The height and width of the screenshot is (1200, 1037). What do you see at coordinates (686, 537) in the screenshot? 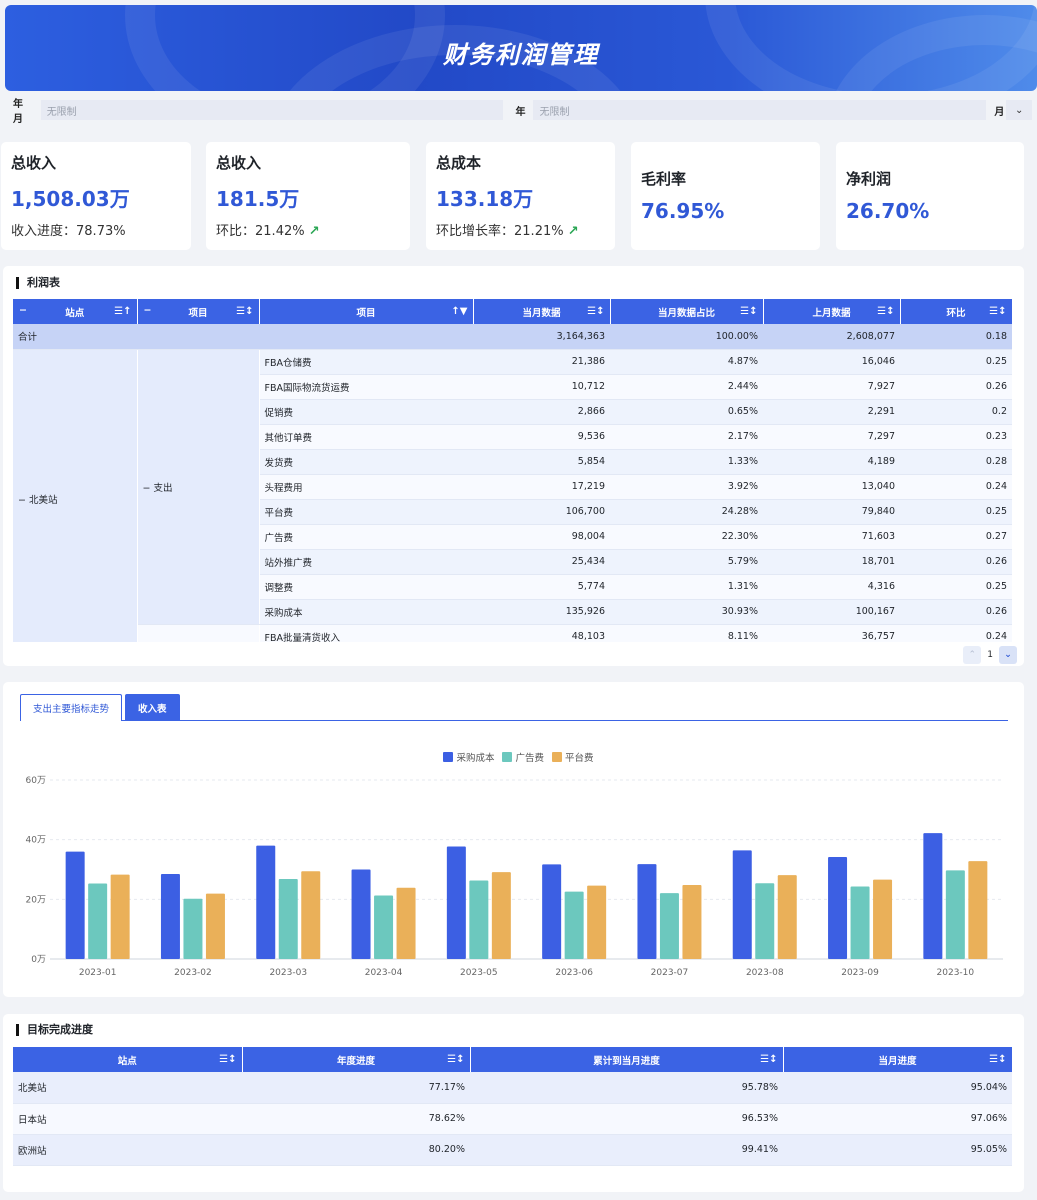
I see `ratio-value: 22.30%` at bounding box center [686, 537].